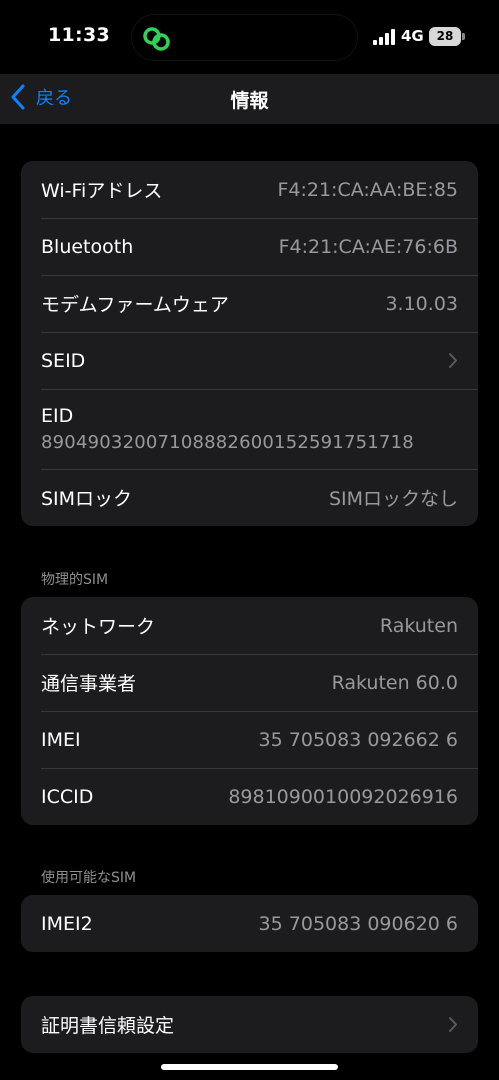 The width and height of the screenshot is (499, 1080). Describe the element at coordinates (418, 625) in the screenshot. I see `row-value: Rakuten` at that location.